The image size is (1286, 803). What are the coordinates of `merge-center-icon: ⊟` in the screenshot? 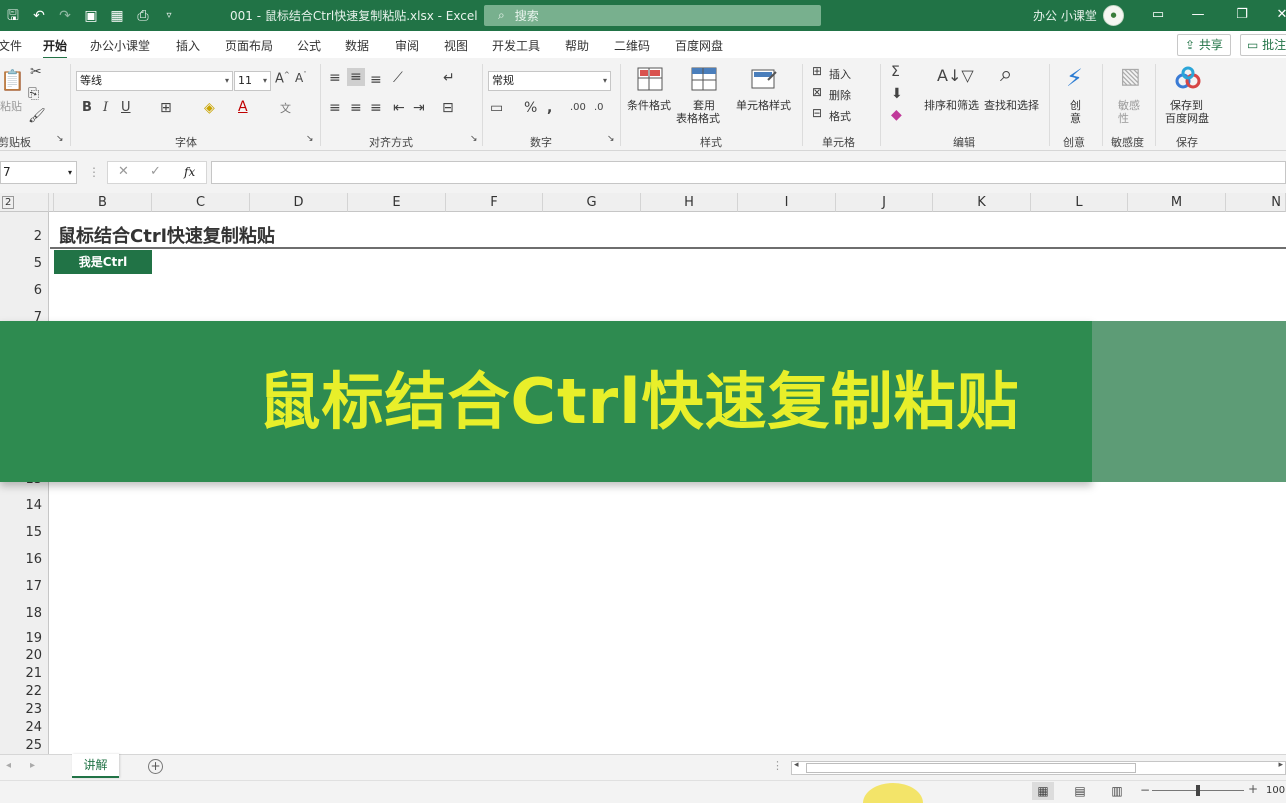 It's located at (448, 108).